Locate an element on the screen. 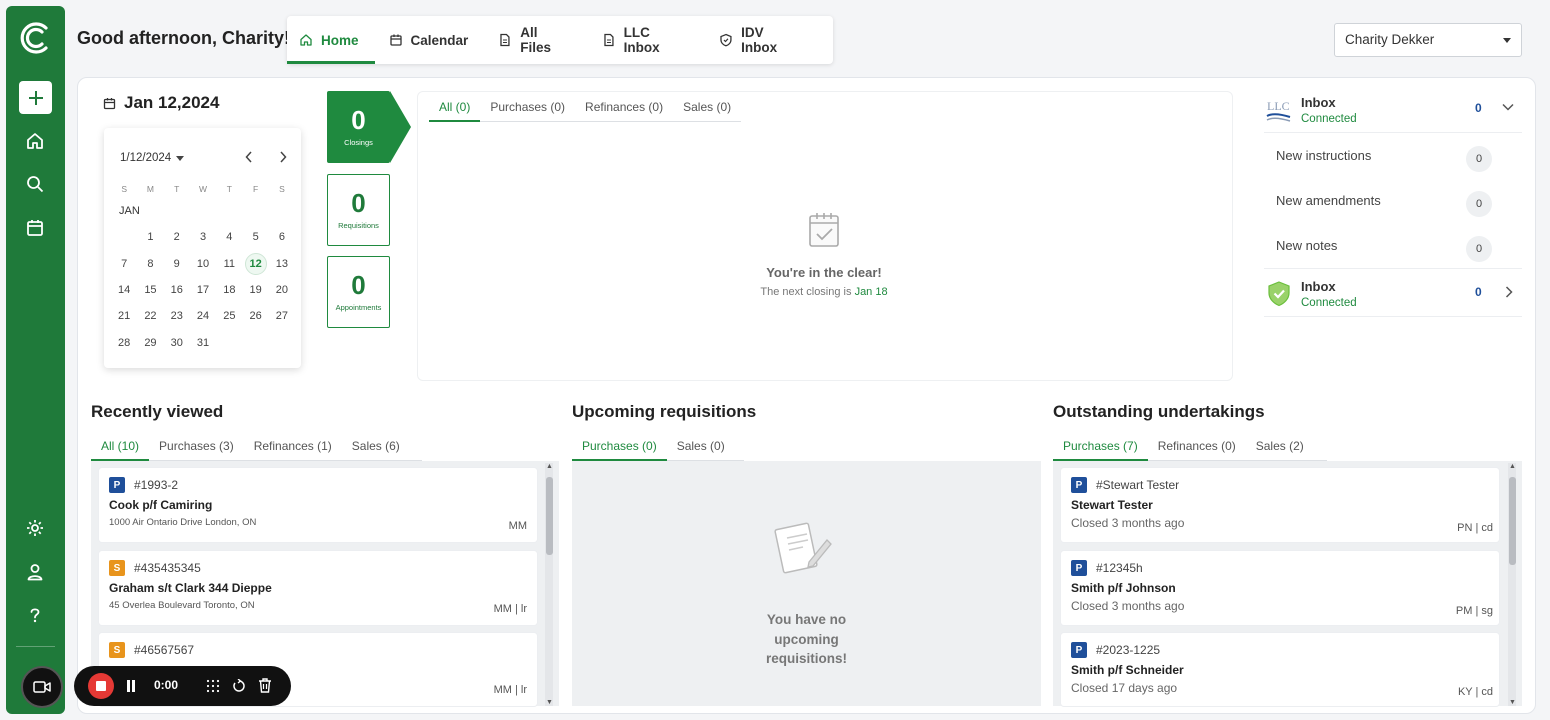 The image size is (1550, 720). tab-purchases: Purchases (3) is located at coordinates (196, 446).